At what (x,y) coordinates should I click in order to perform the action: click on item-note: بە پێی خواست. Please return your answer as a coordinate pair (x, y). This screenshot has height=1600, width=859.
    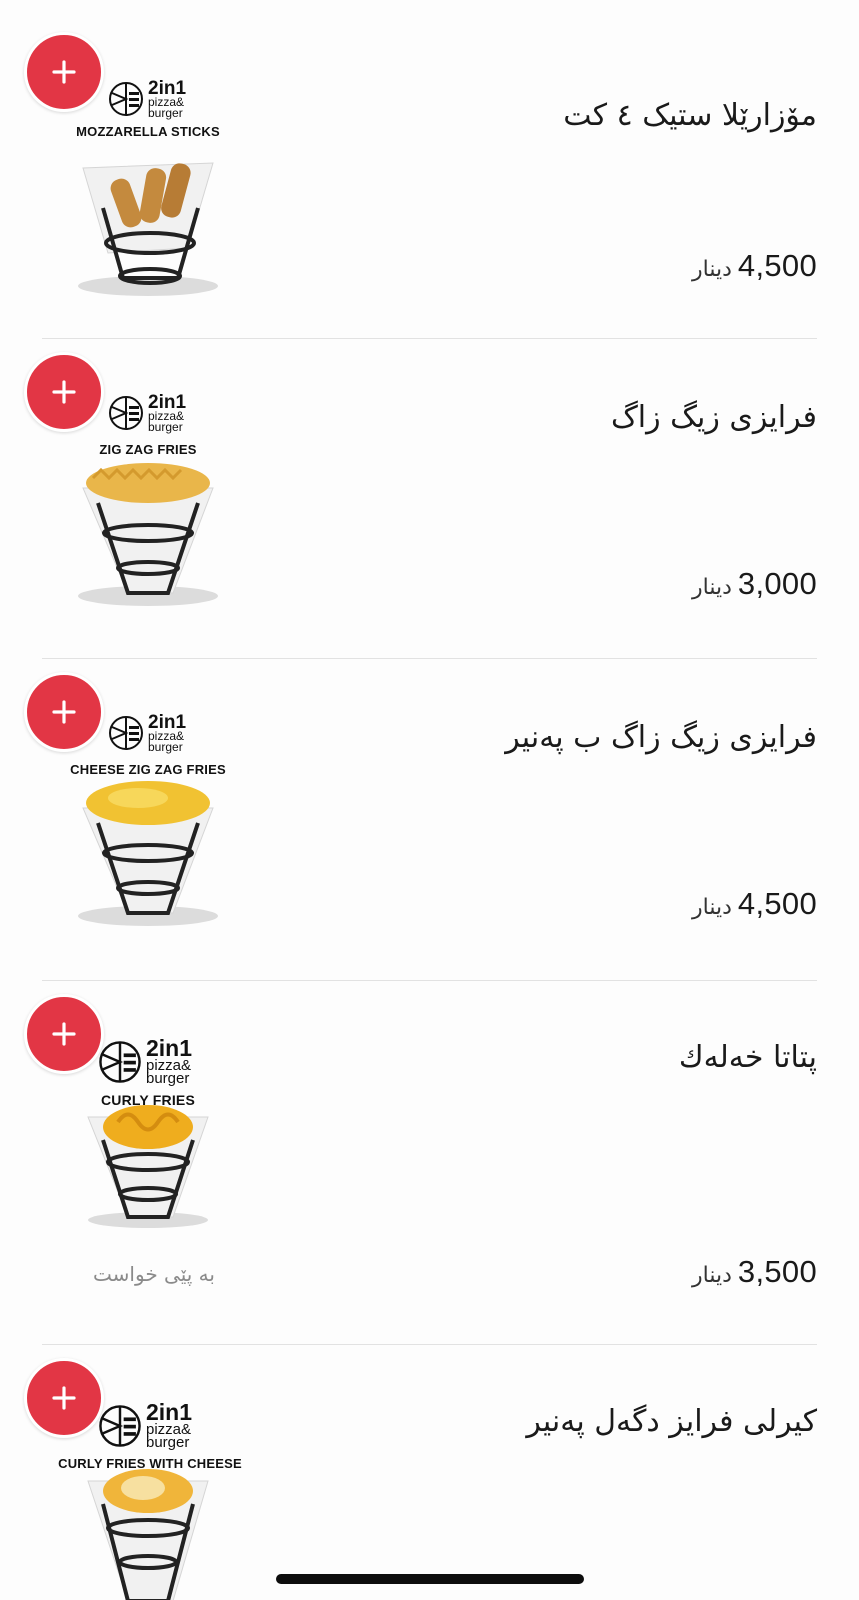
    Looking at the image, I should click on (154, 1274).